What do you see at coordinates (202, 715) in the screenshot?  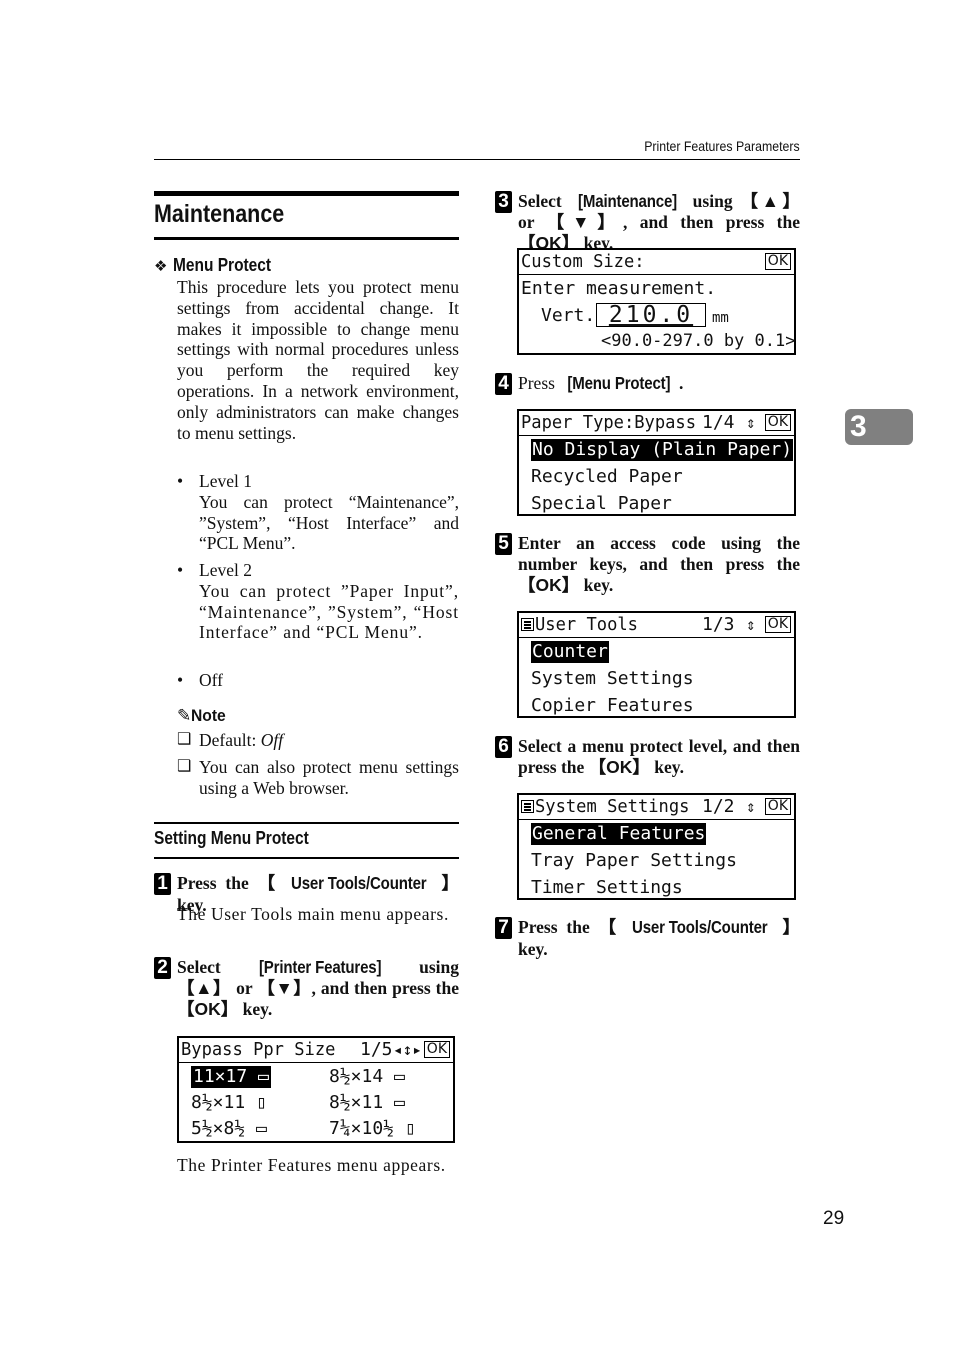 I see `note-heading: ✎Note` at bounding box center [202, 715].